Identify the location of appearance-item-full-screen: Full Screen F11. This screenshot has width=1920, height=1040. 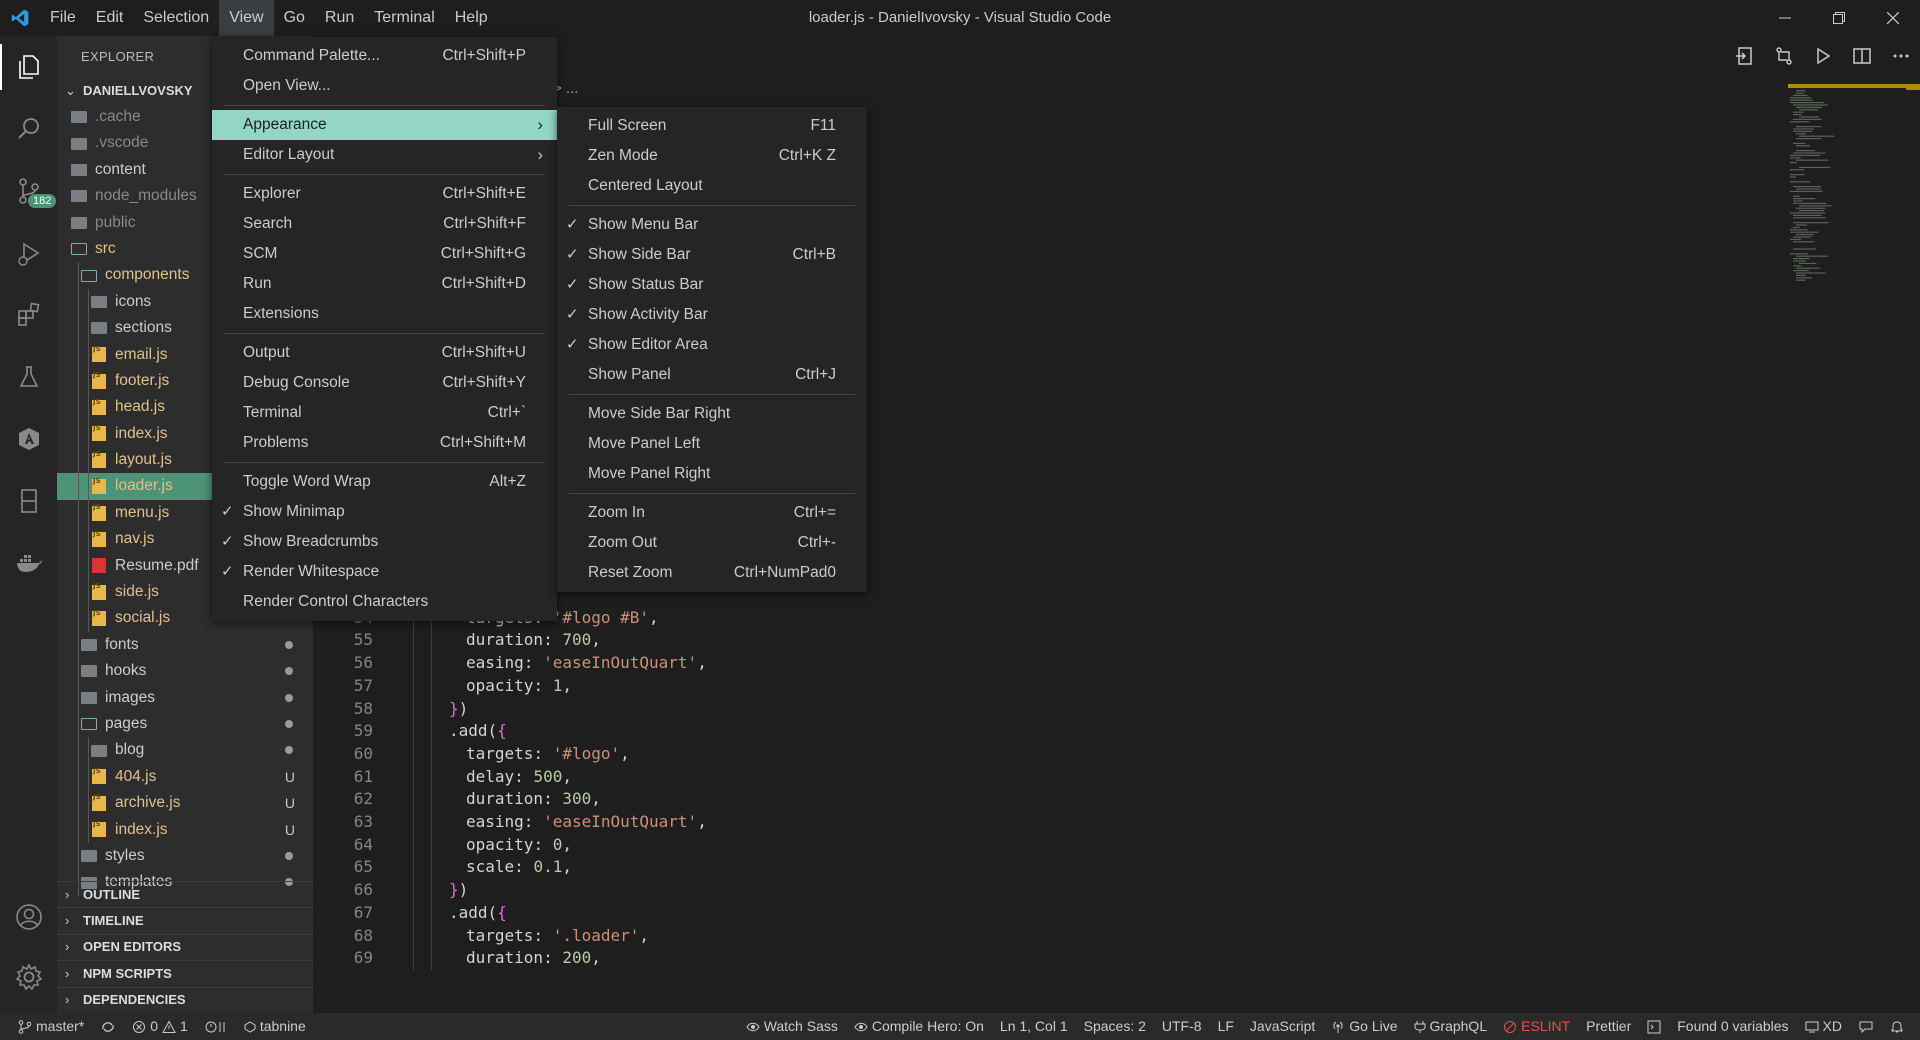
(712, 126).